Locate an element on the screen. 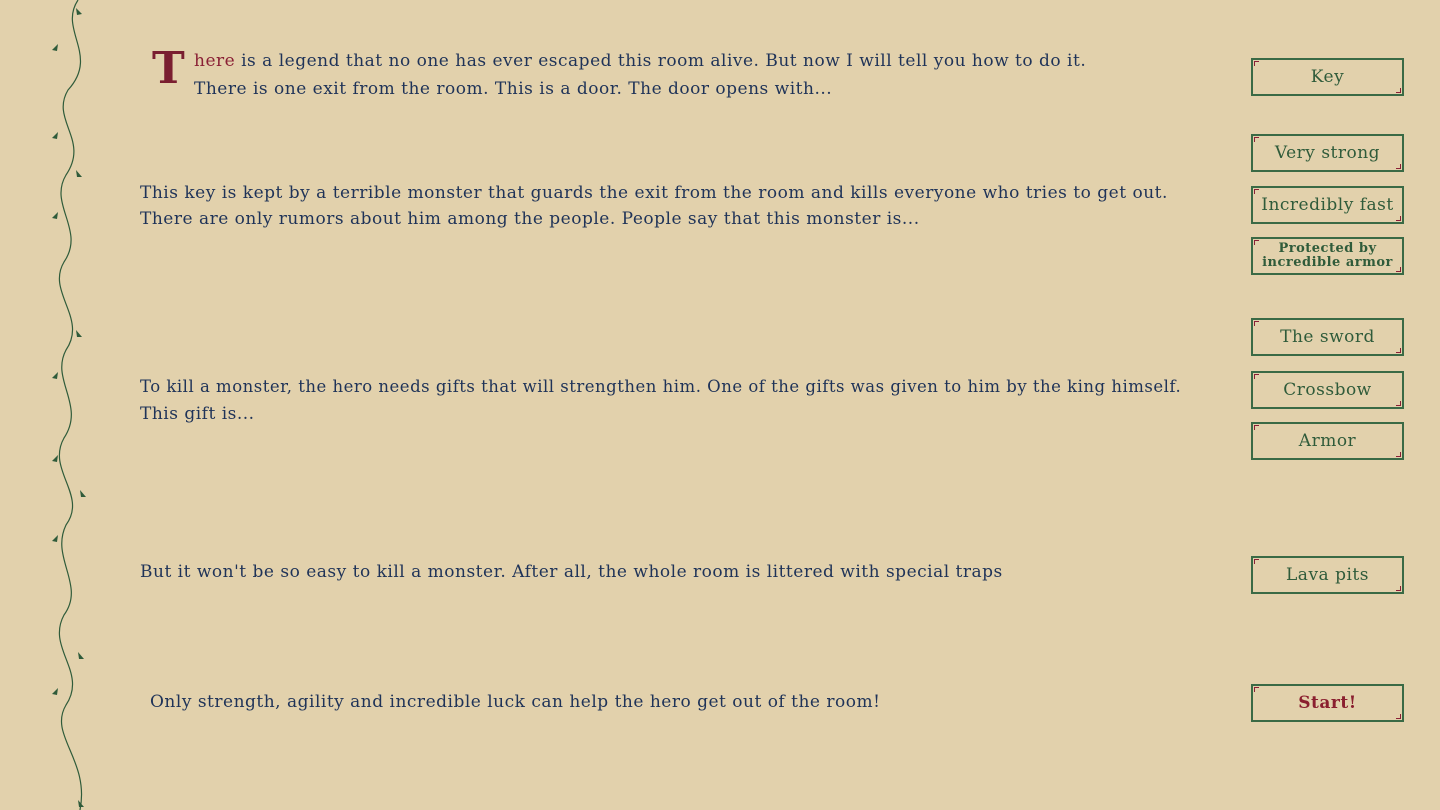 The width and height of the screenshot is (1440, 810). story-accent-word: here is located at coordinates (215, 61).